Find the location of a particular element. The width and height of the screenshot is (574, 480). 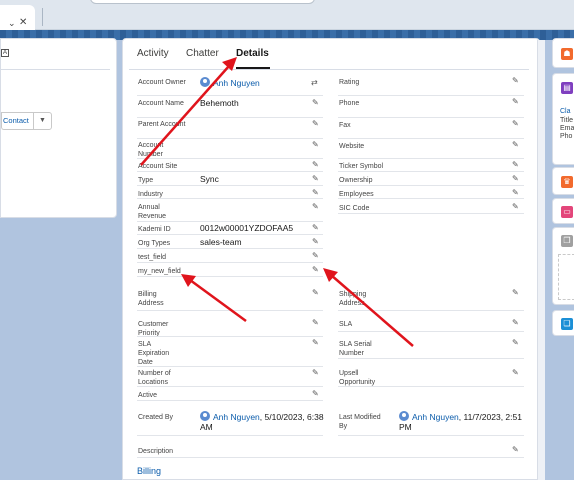

field-label-sic-code: SIC Code is located at coordinates (354, 208).